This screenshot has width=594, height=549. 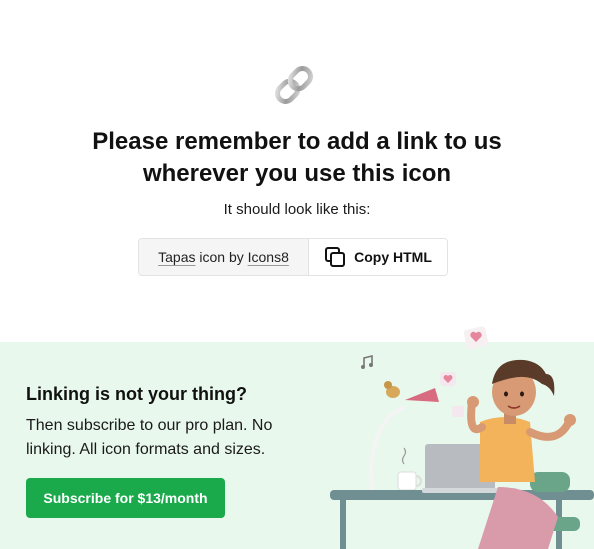 What do you see at coordinates (268, 257) in the screenshot?
I see `author-link: Icons8` at bounding box center [268, 257].